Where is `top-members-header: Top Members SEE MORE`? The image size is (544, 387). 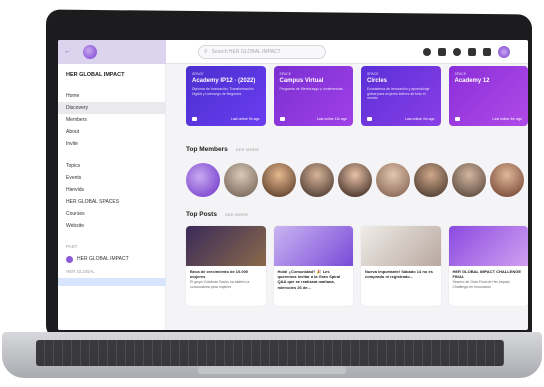
top-members-header: Top Members SEE MORE is located at coordinates (357, 149).